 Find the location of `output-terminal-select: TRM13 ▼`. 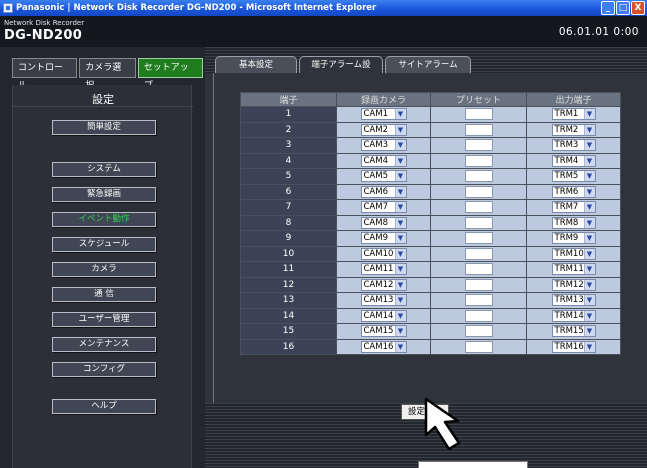

output-terminal-select: TRM13 ▼ is located at coordinates (573, 300).